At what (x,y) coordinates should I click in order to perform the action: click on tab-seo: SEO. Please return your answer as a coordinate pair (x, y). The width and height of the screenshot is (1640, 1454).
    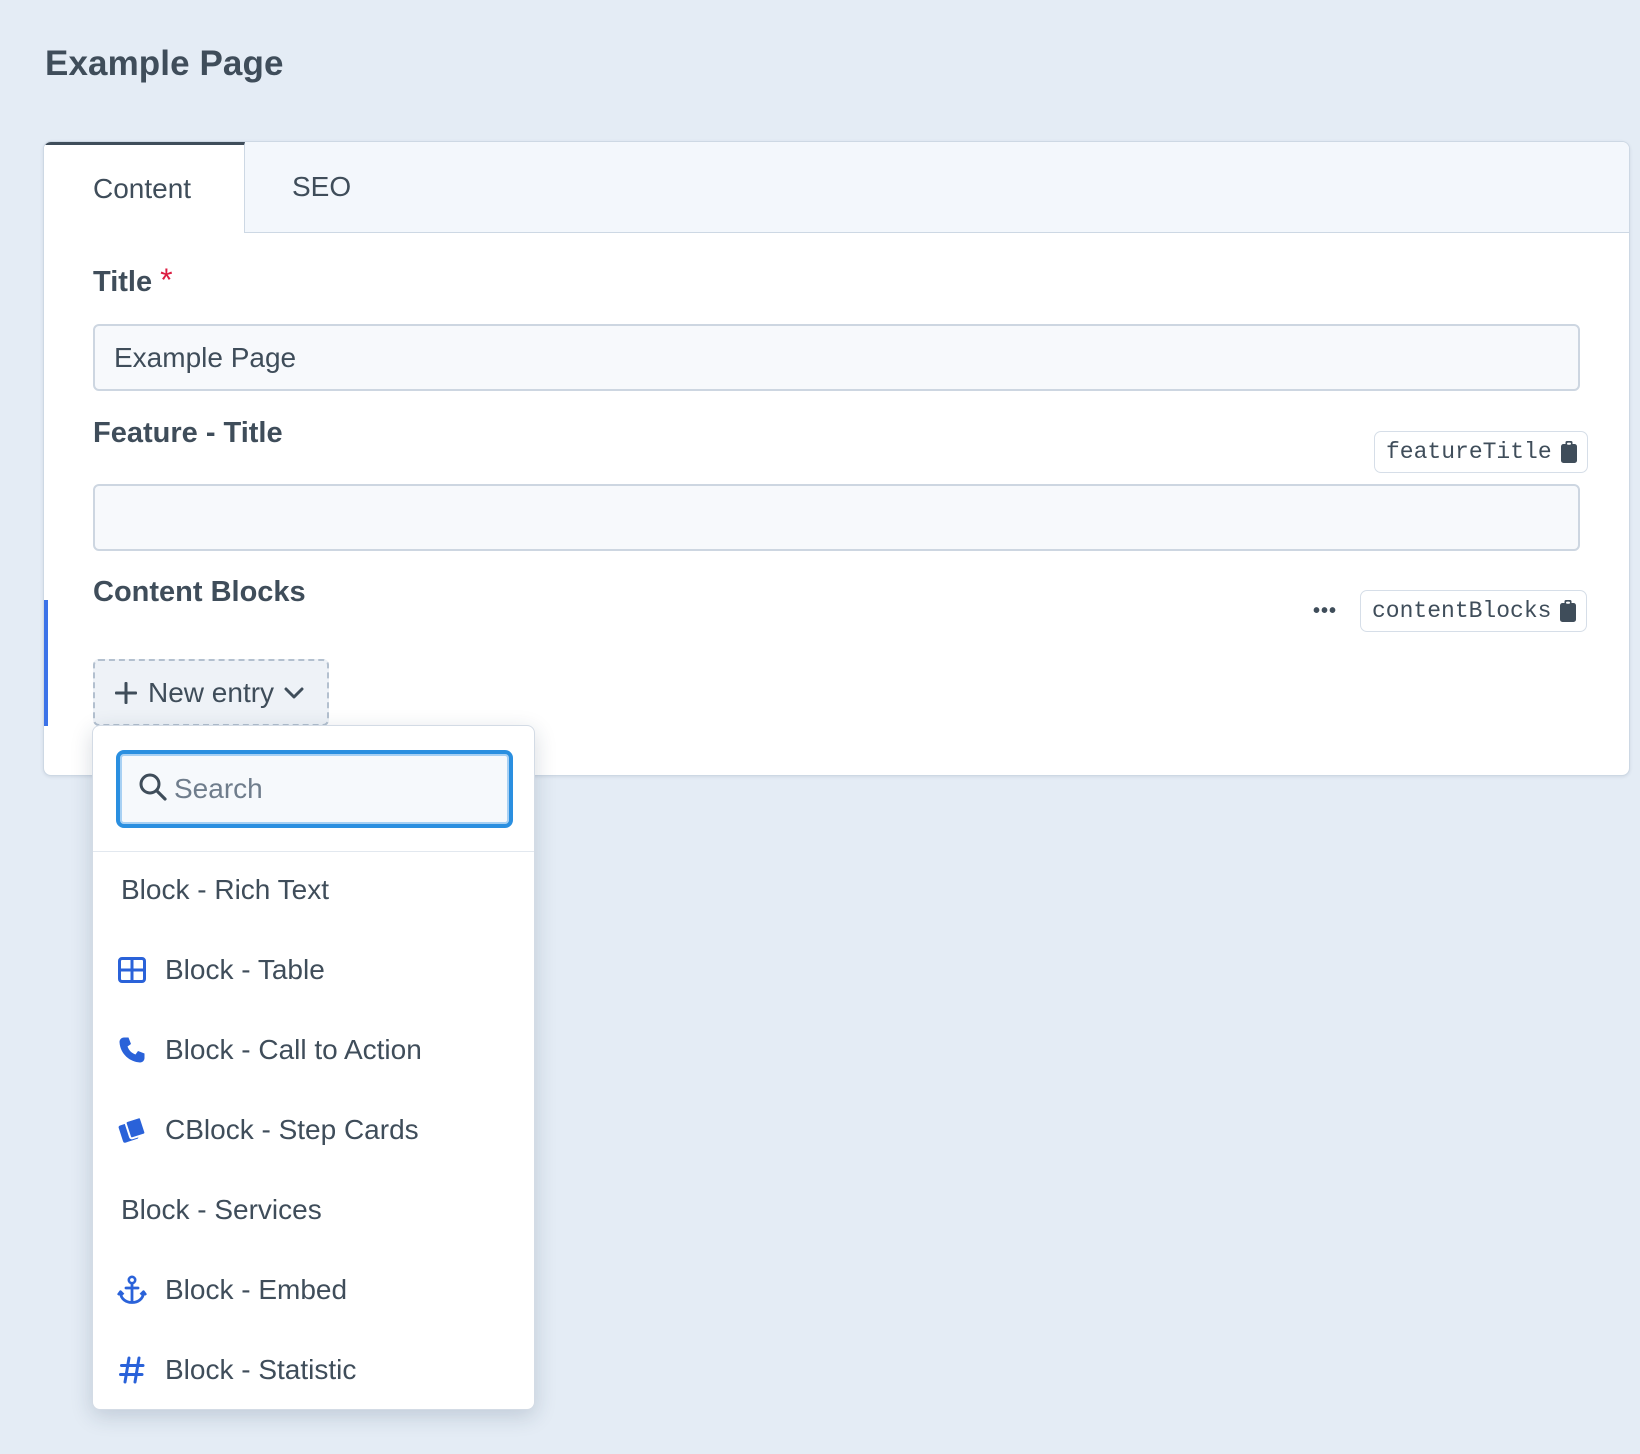
    Looking at the image, I should click on (352, 187).